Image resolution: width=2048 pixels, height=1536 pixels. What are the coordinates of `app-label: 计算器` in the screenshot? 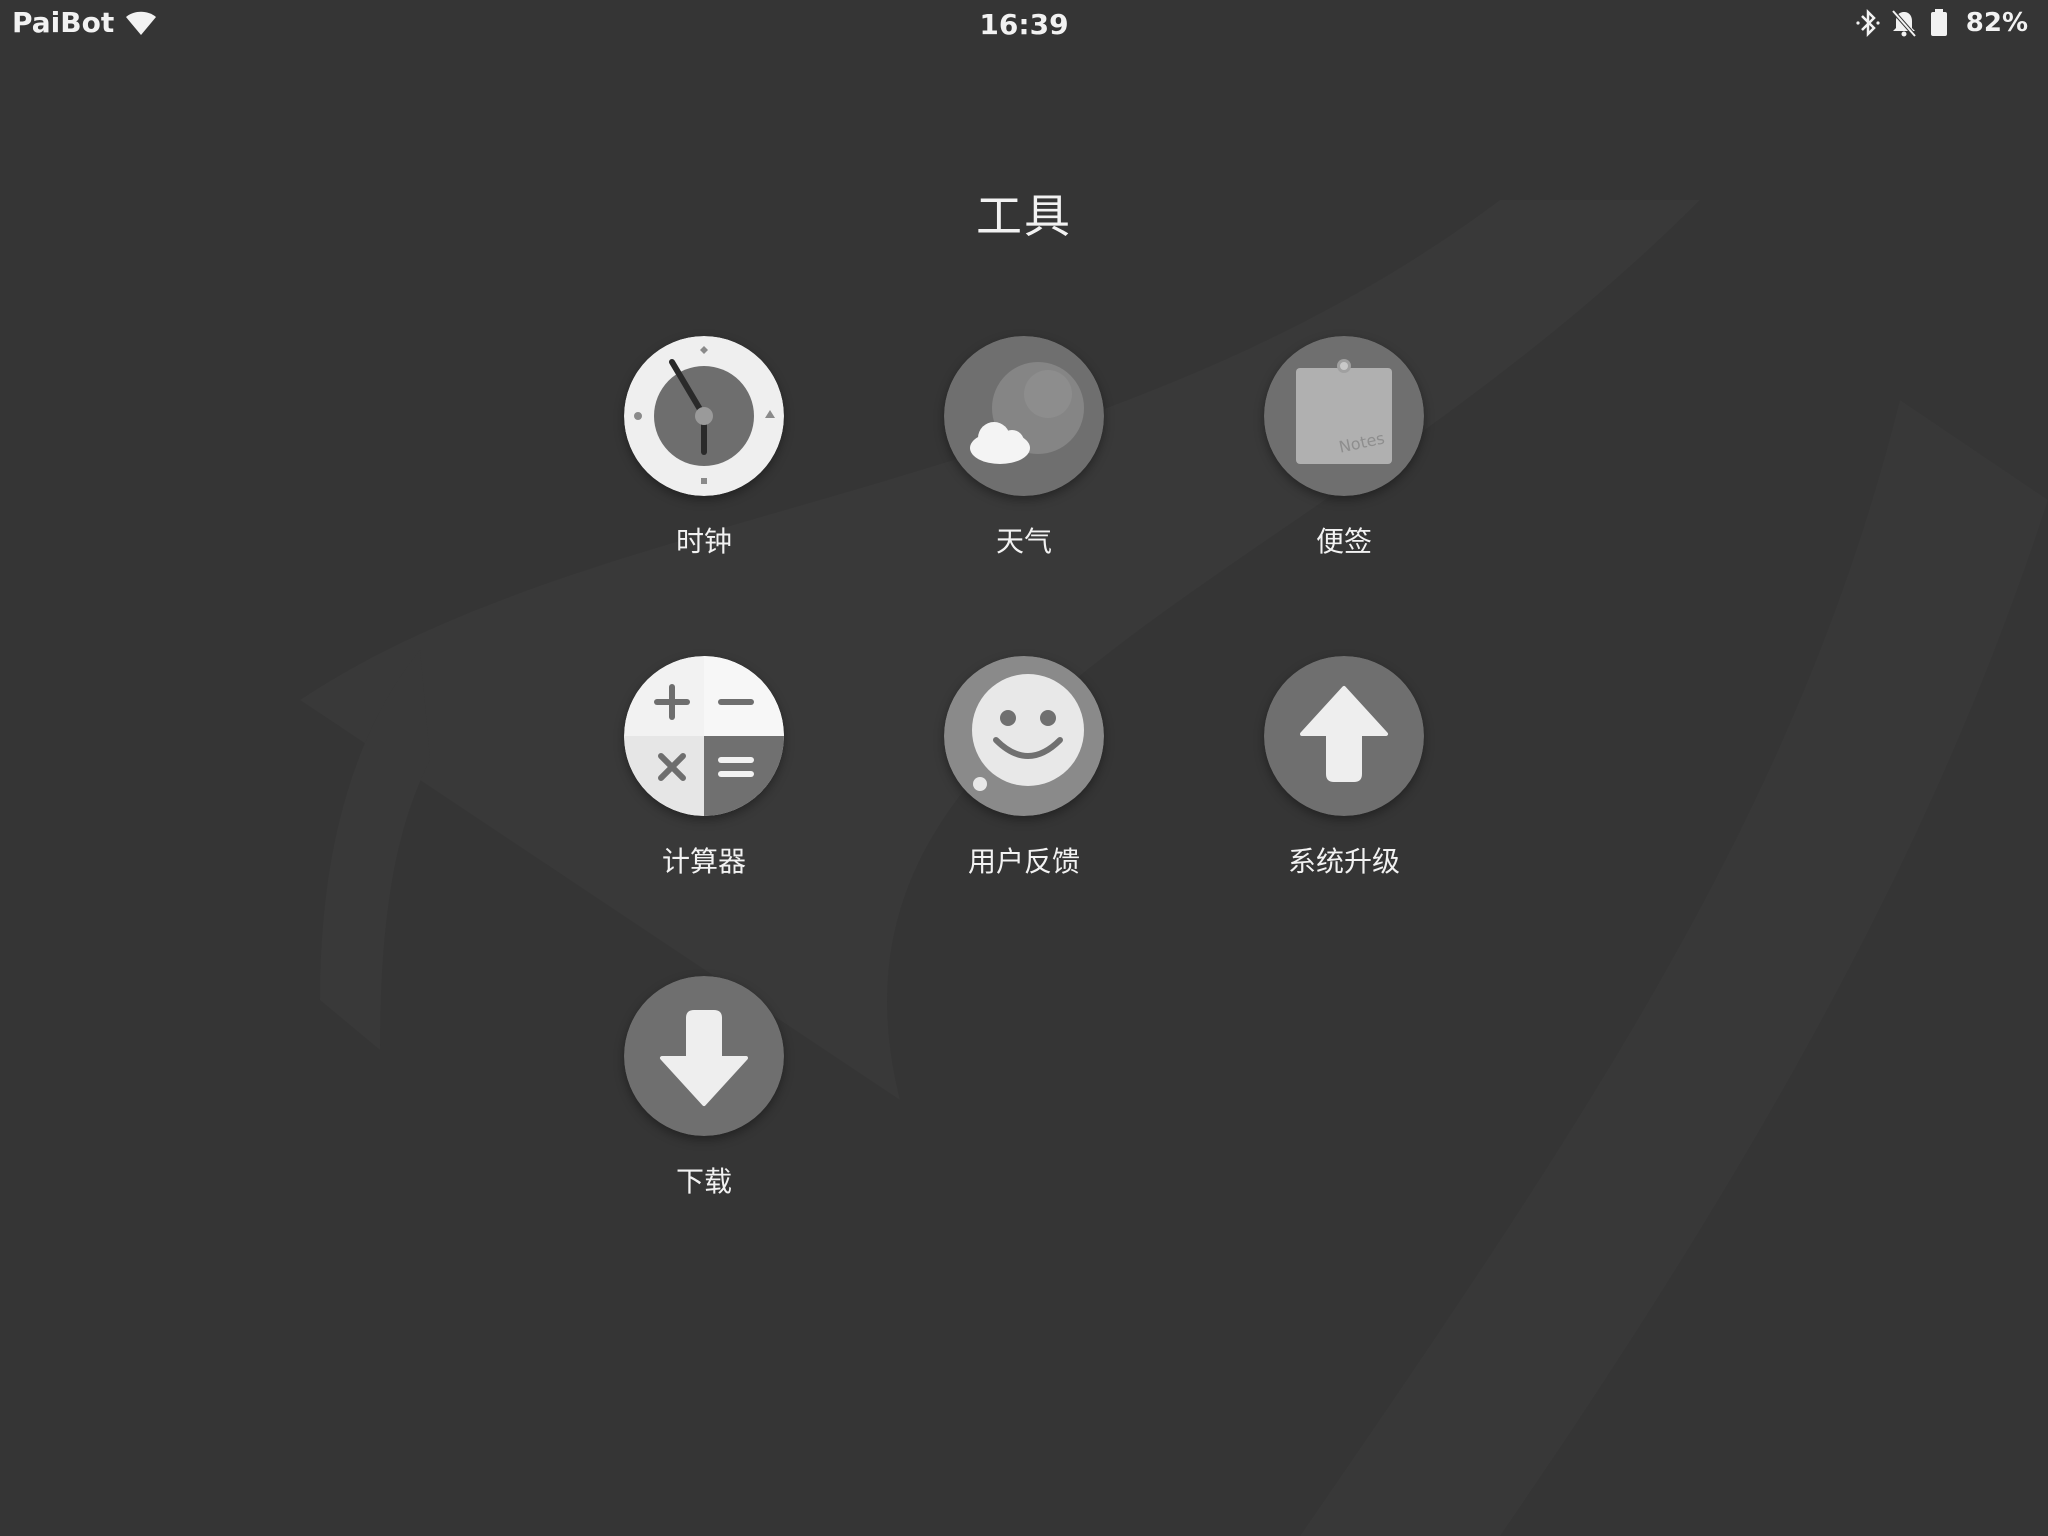 It's located at (703, 861).